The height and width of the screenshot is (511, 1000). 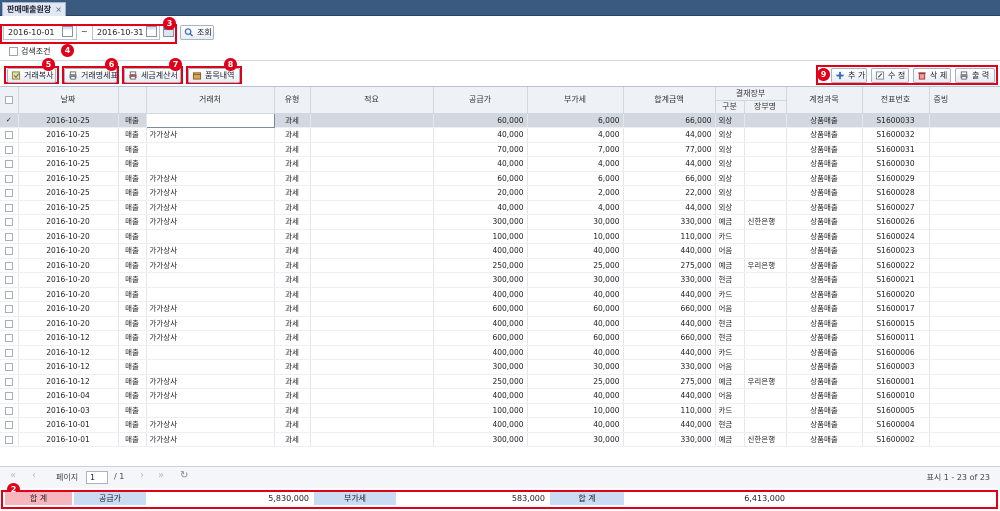 I want to click on cell-supply: 20,000, so click(x=480, y=193).